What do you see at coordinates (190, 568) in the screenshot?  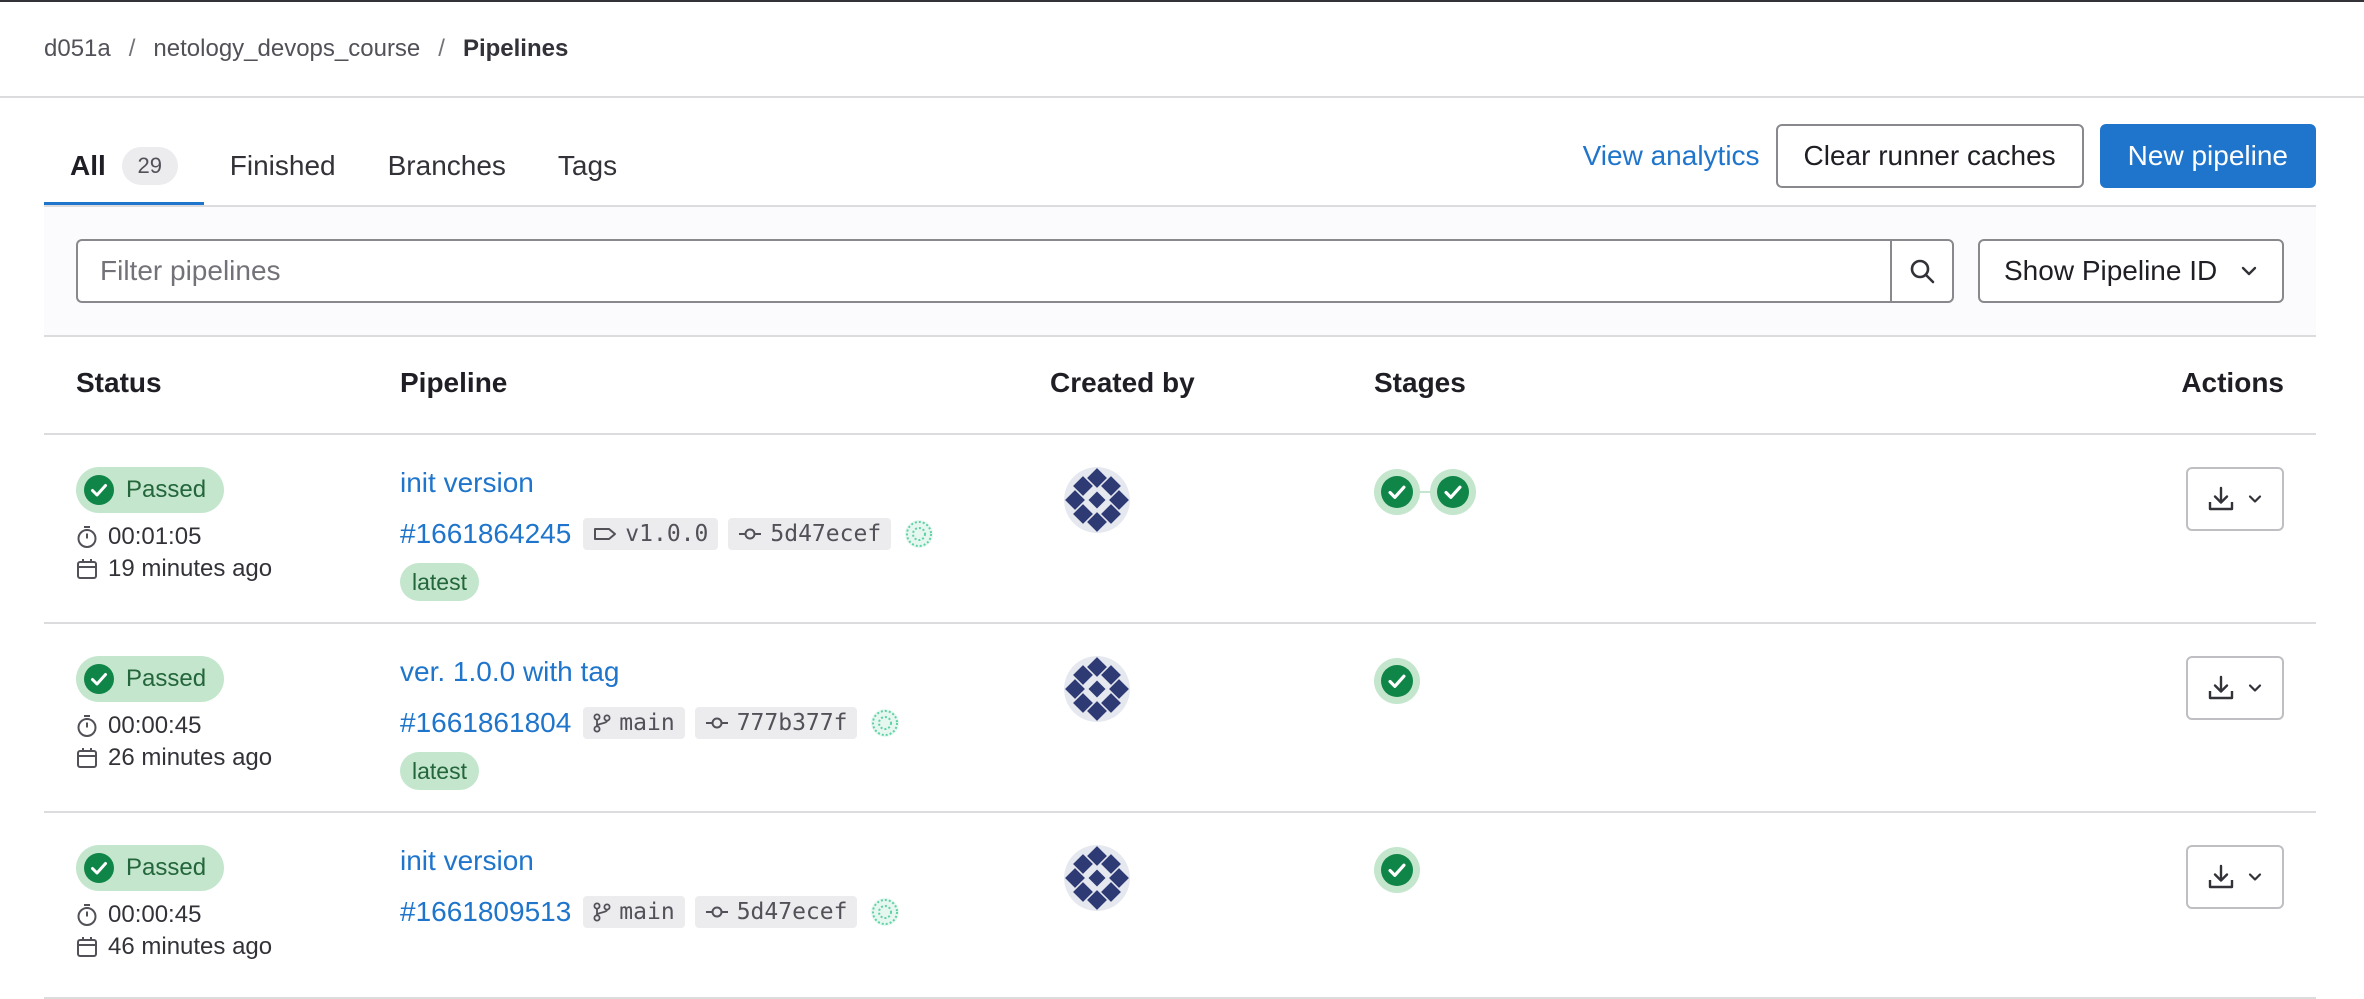 I see `finished-value: 19 minutes ago` at bounding box center [190, 568].